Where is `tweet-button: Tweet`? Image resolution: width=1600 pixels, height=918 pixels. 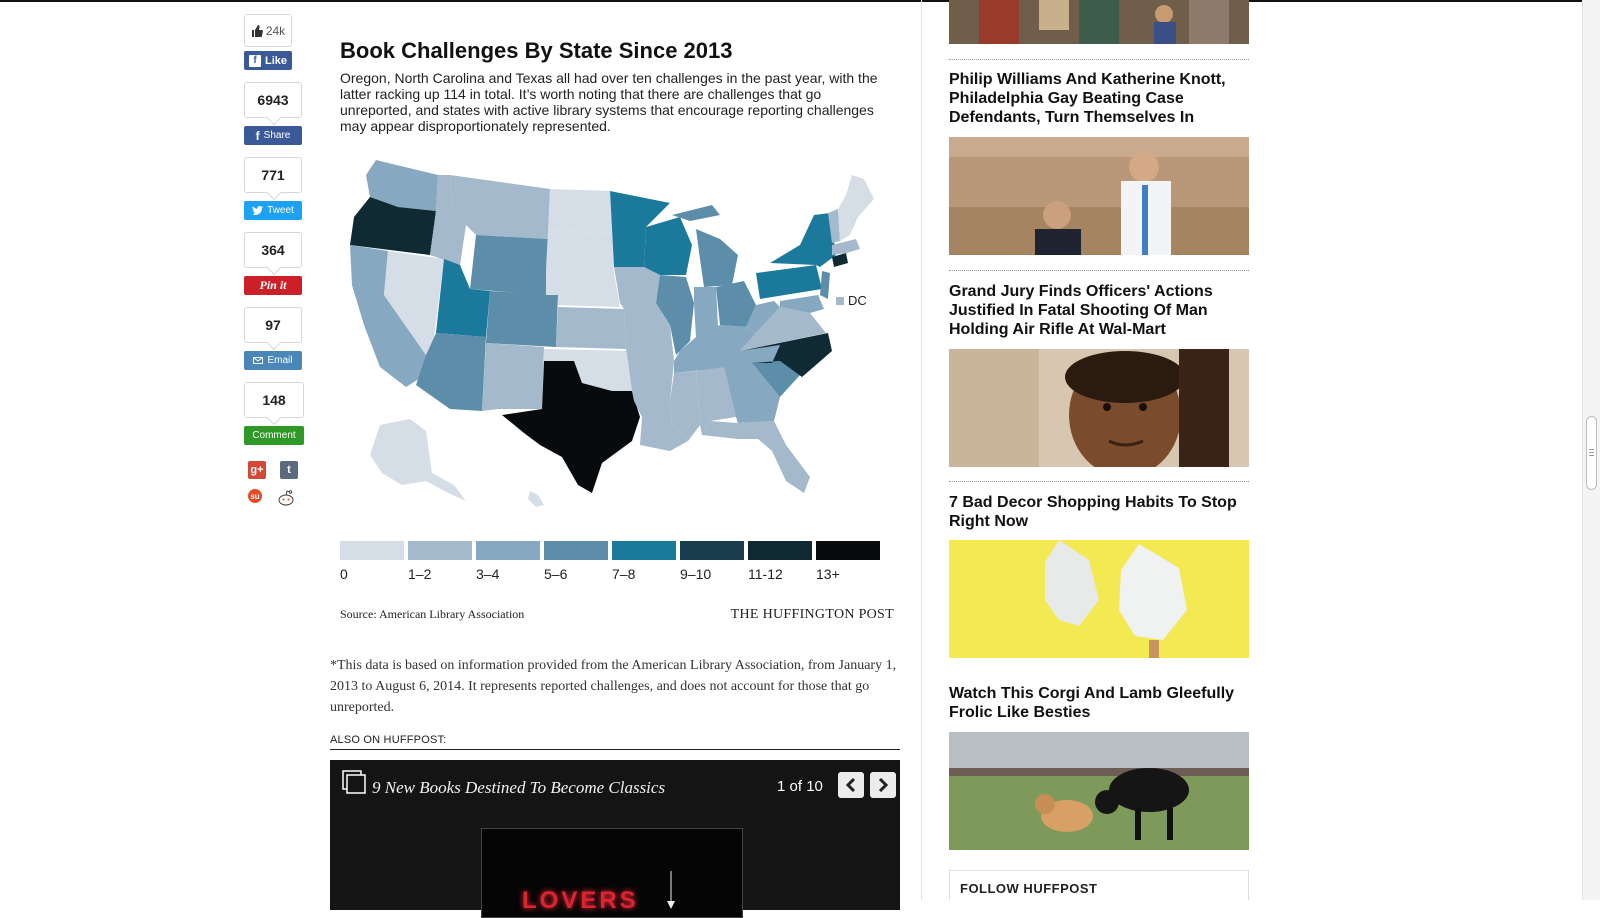
tweet-button: Tweet is located at coordinates (273, 210).